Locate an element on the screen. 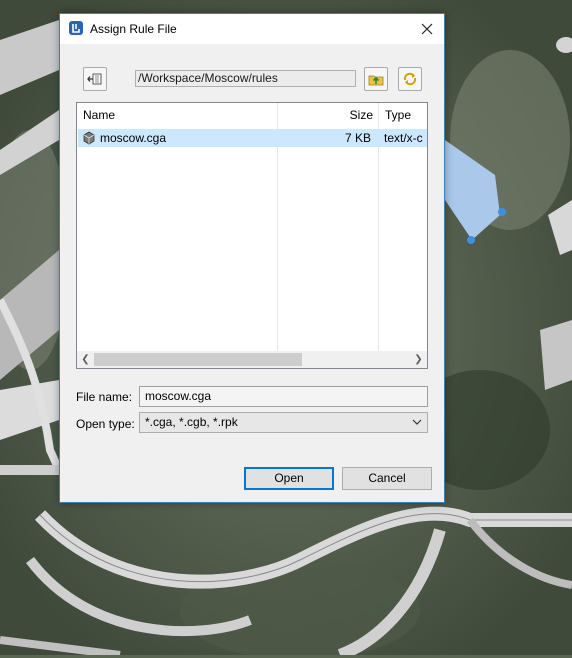 The height and width of the screenshot is (658, 572). refresh-button is located at coordinates (410, 79).